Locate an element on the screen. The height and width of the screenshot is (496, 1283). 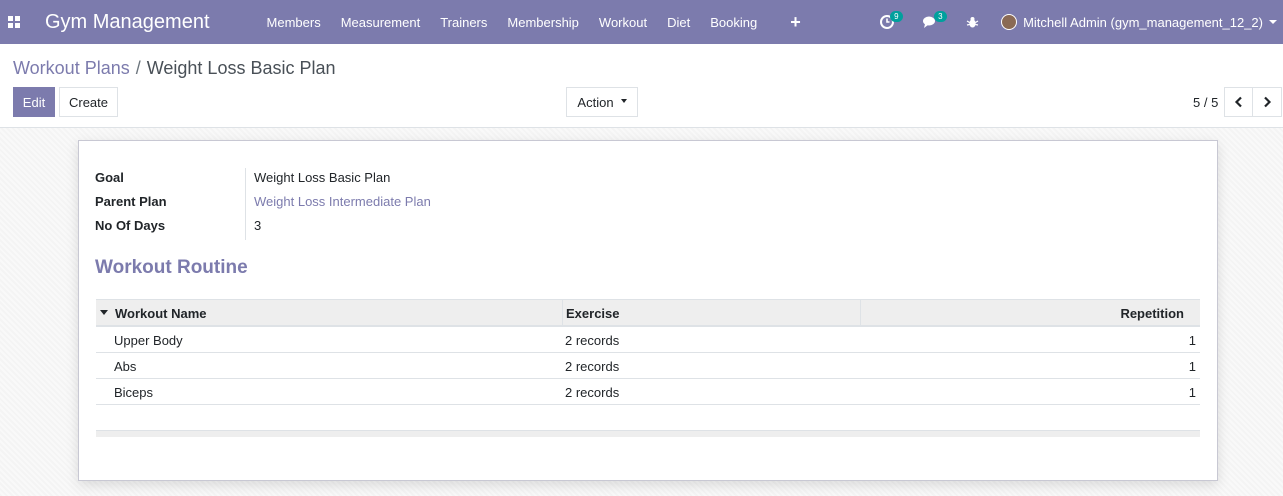
messages-menu: 3 is located at coordinates (934, 22).